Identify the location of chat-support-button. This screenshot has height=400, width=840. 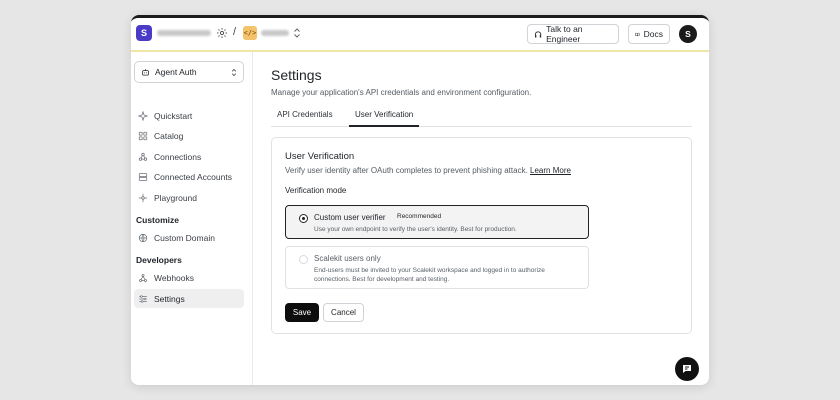
(687, 369).